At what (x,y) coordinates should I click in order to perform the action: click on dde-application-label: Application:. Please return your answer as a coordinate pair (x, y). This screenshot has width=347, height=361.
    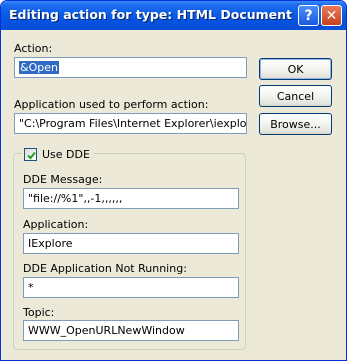
    Looking at the image, I should click on (56, 224).